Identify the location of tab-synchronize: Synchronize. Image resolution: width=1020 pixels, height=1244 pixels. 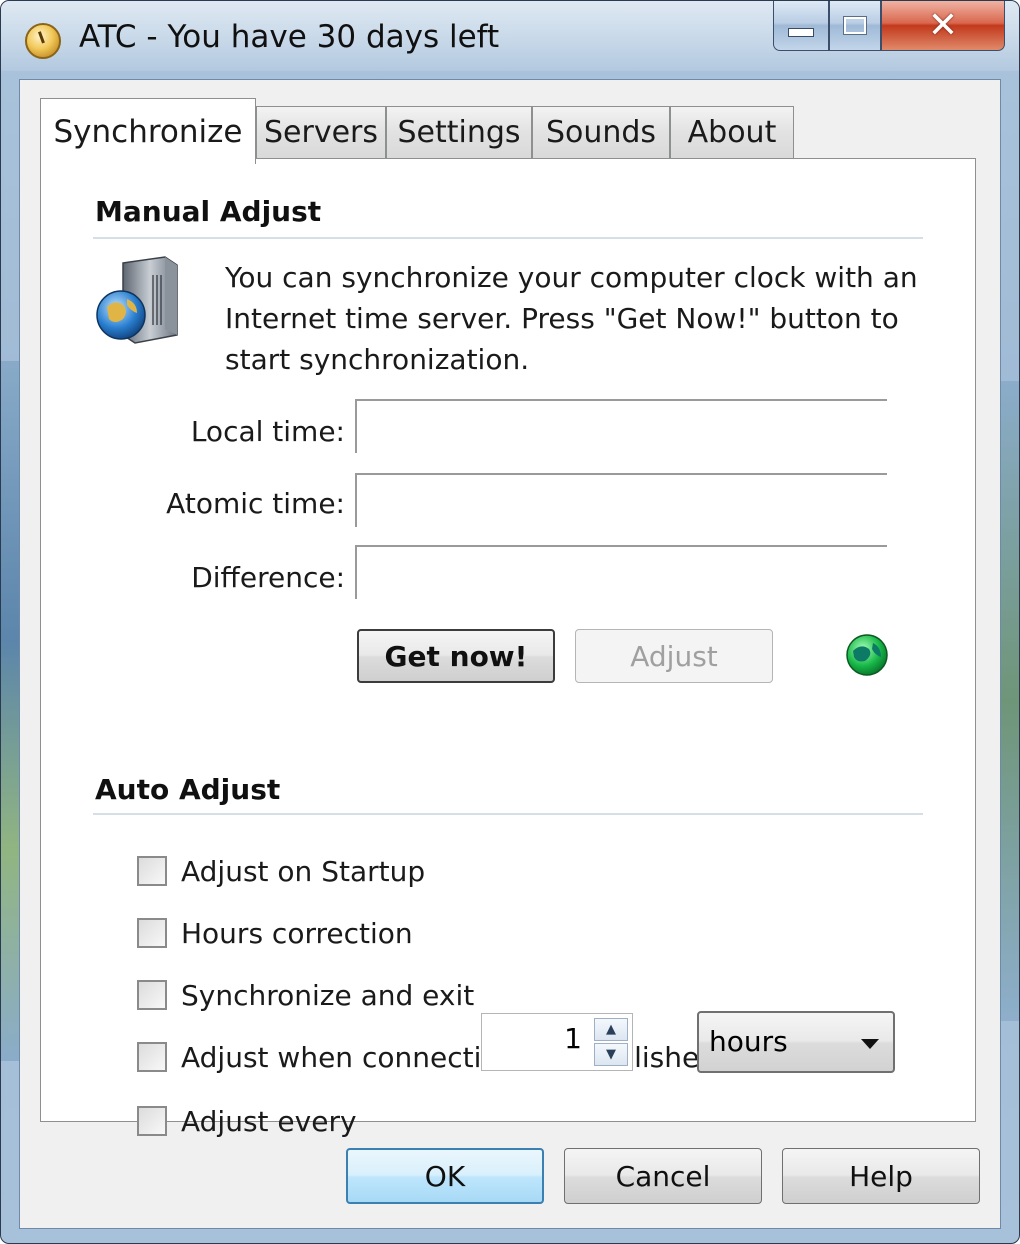
(148, 131).